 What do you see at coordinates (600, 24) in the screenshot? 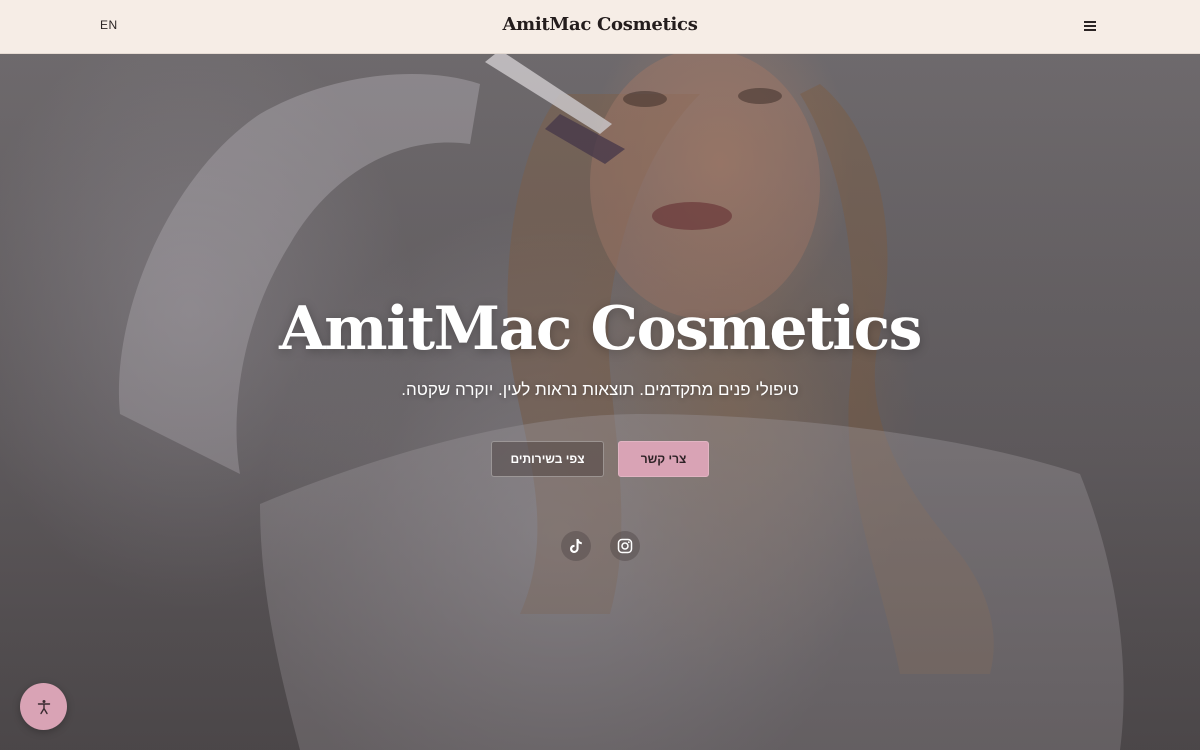
I see `brand-logo: AmitMac Cosmetics` at bounding box center [600, 24].